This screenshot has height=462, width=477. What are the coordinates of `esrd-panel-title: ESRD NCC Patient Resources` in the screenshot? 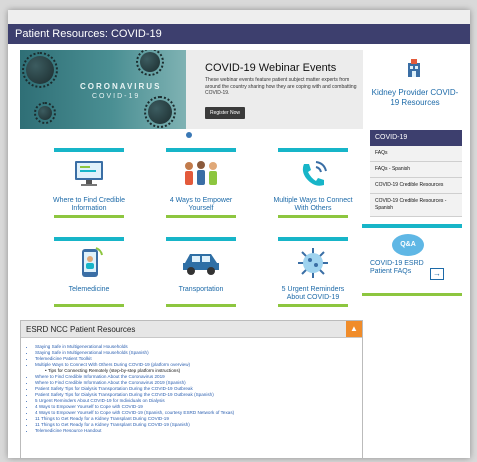 It's located at (191, 329).